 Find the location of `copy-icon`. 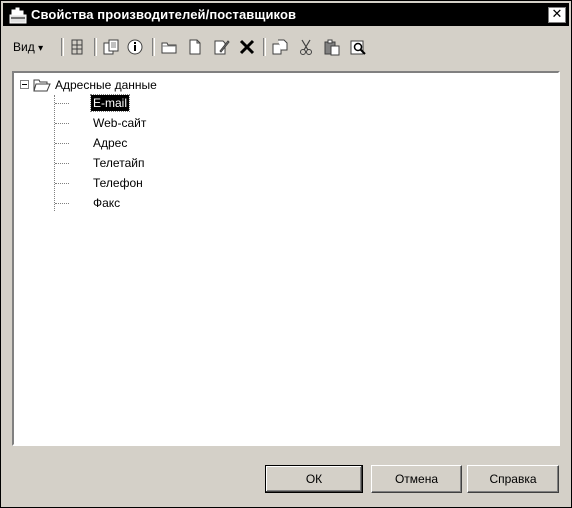

copy-icon is located at coordinates (111, 47).